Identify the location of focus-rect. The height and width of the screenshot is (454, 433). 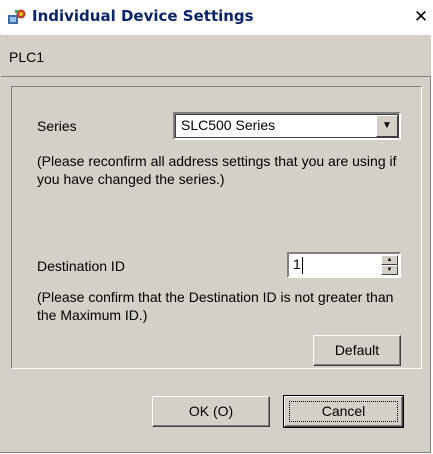
(343, 411).